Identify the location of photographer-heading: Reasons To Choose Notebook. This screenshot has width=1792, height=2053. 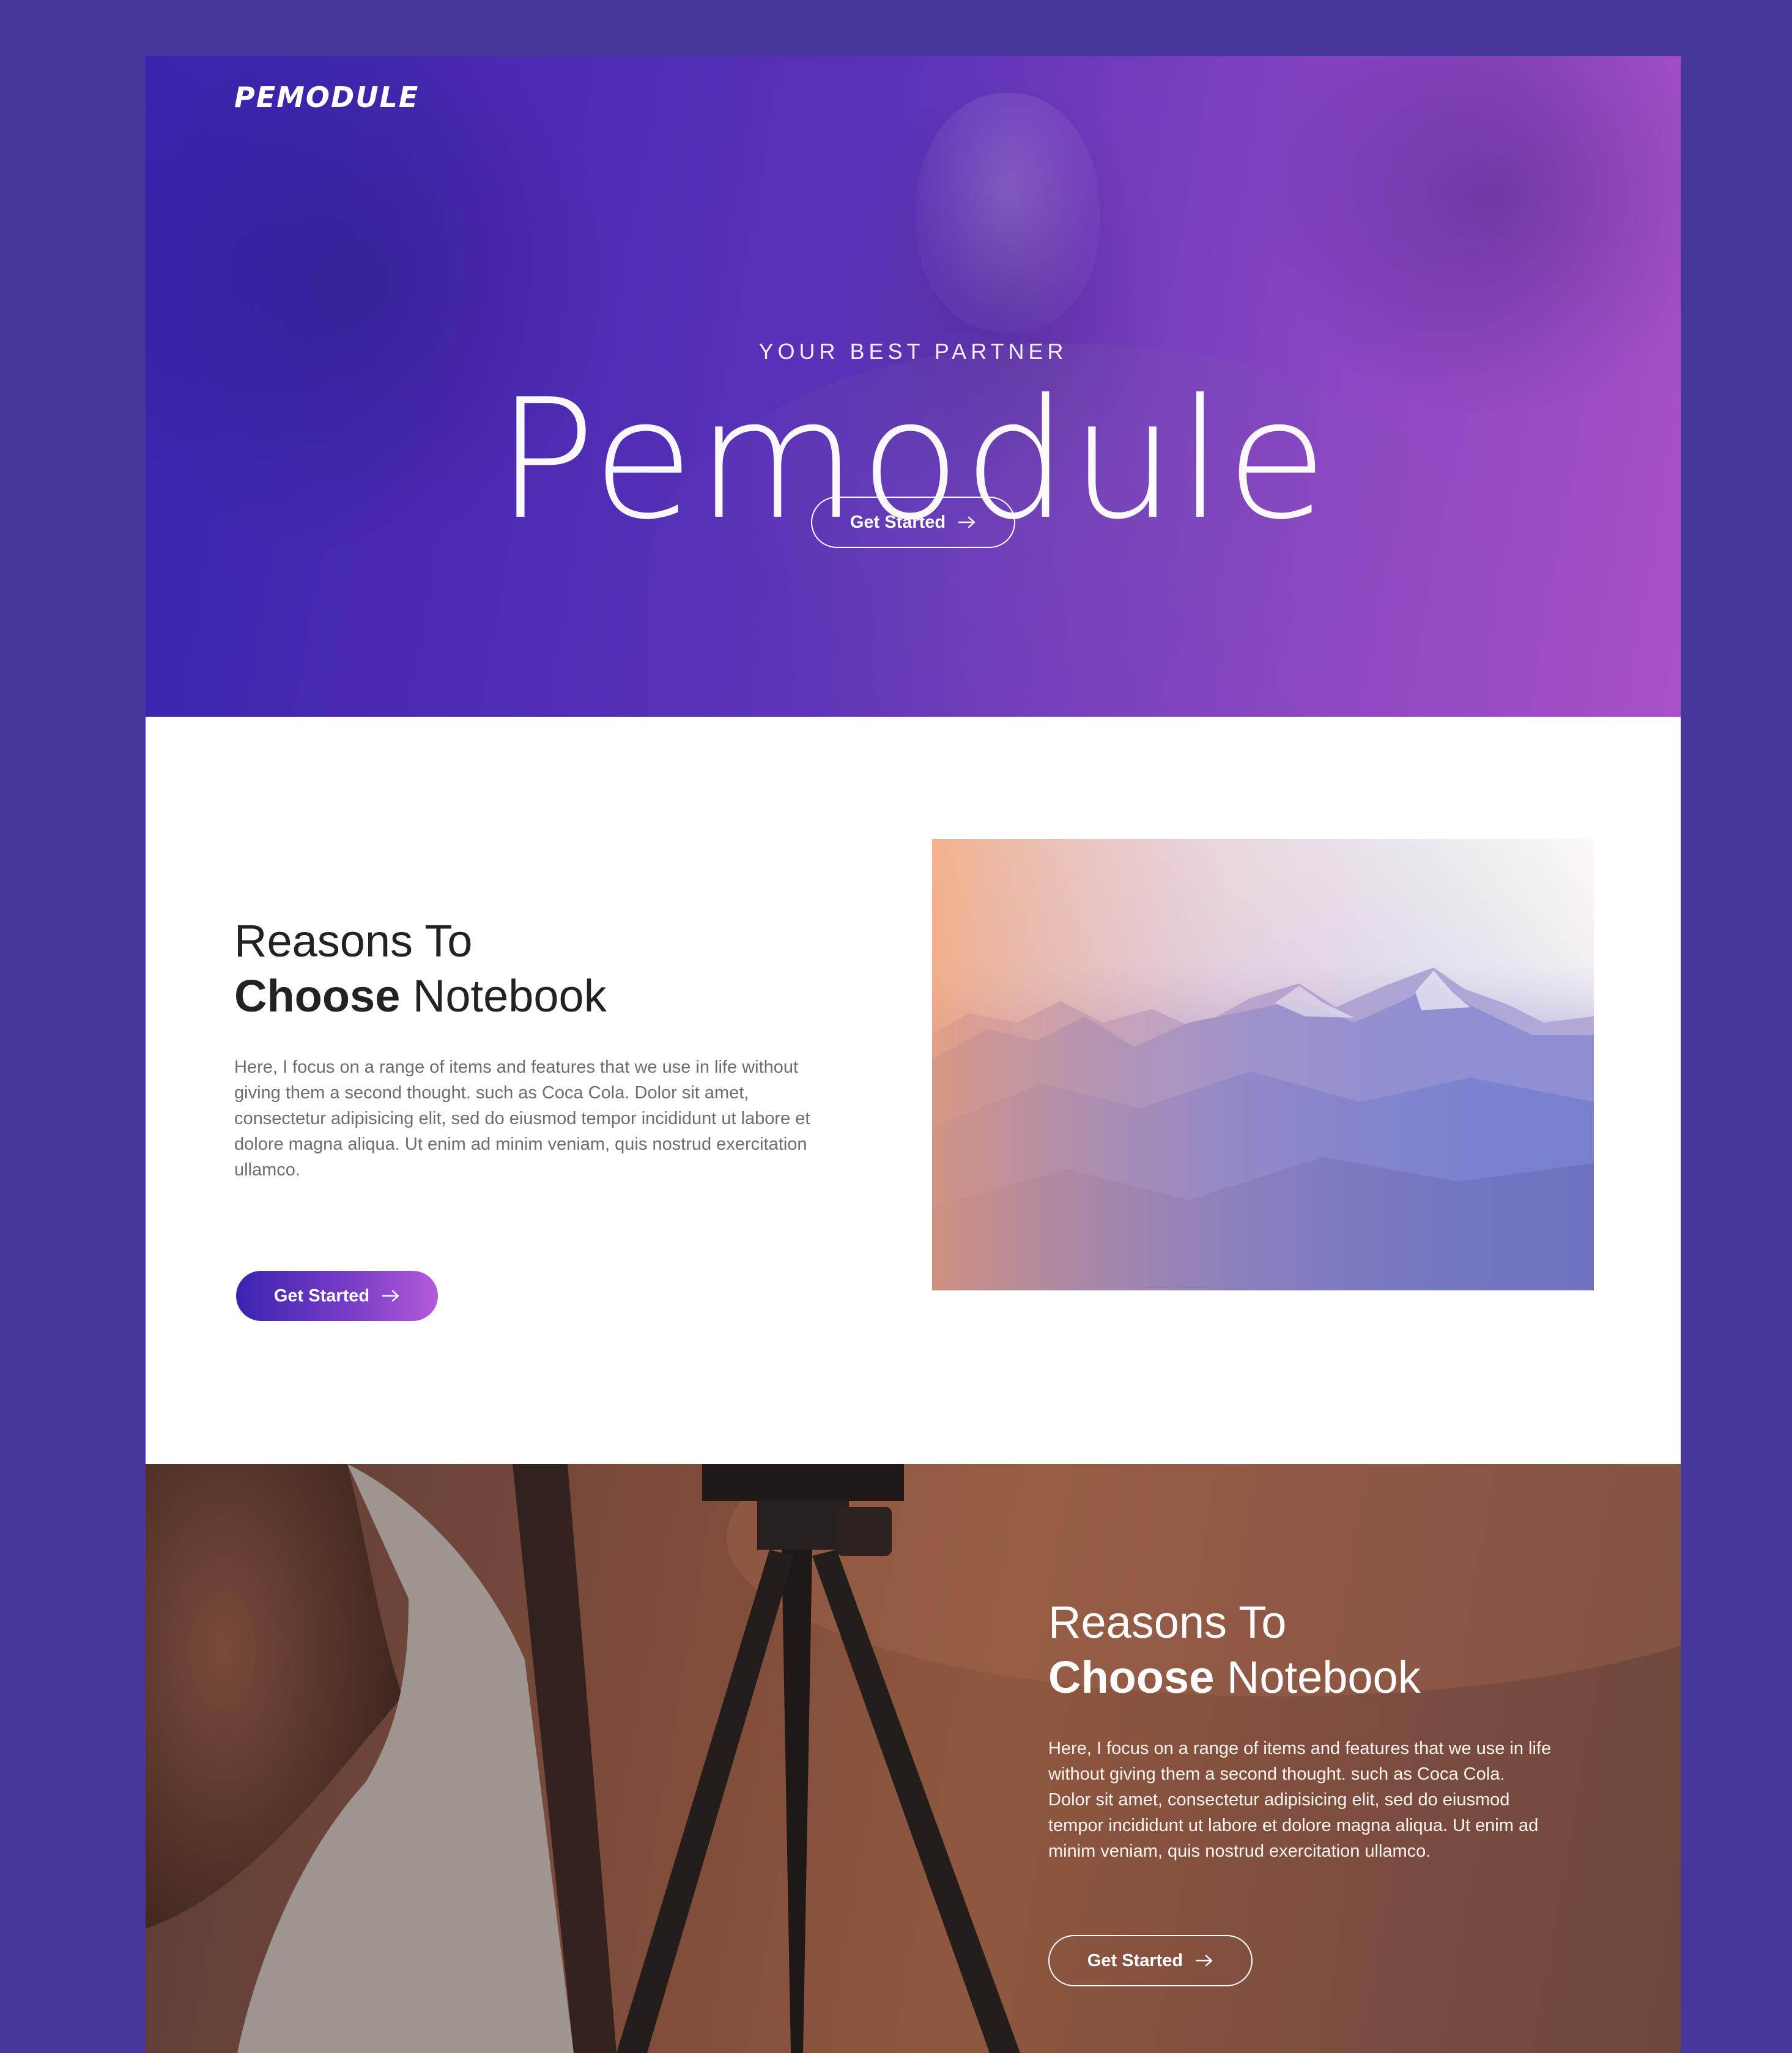
(1234, 1650).